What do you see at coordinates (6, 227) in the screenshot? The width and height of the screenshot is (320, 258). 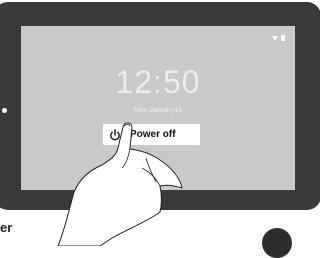 I see `caption-fragment: er` at bounding box center [6, 227].